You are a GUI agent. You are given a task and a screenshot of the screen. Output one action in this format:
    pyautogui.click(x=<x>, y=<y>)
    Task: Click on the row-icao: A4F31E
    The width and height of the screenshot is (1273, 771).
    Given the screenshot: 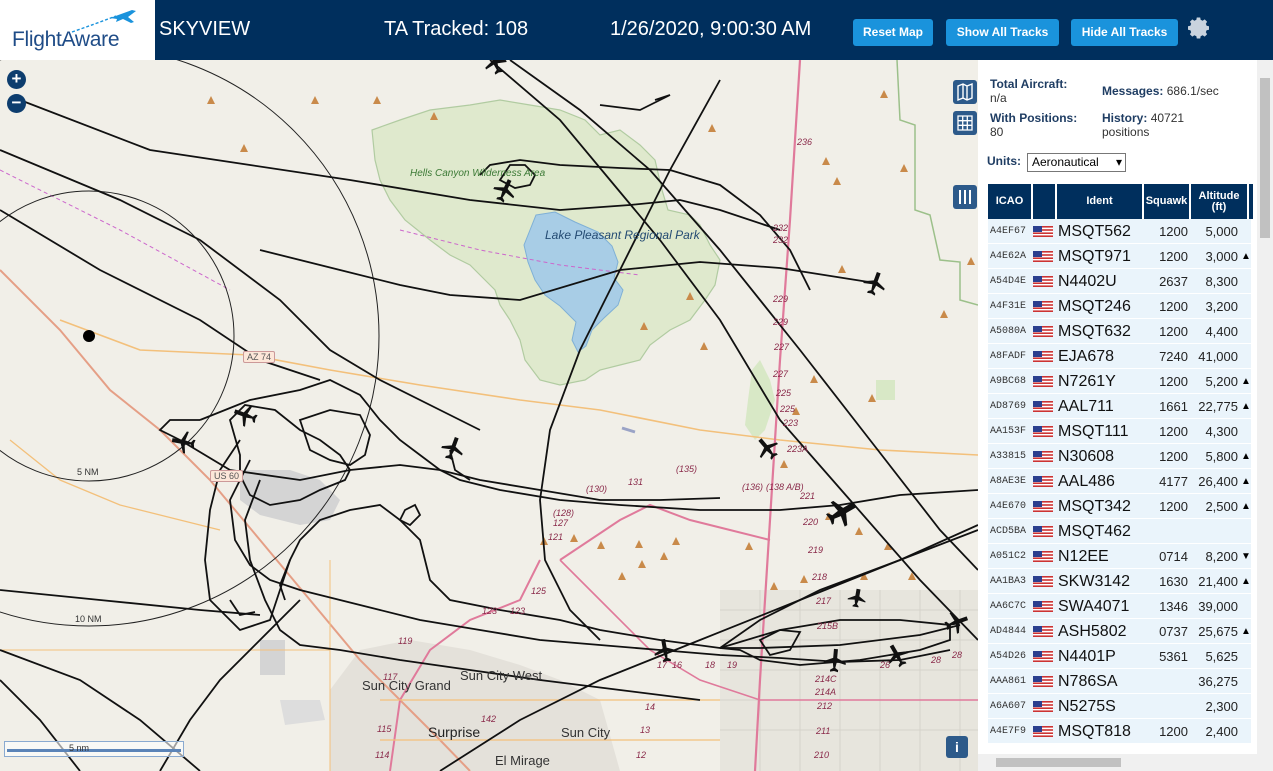 What is the action you would take?
    pyautogui.click(x=1008, y=306)
    